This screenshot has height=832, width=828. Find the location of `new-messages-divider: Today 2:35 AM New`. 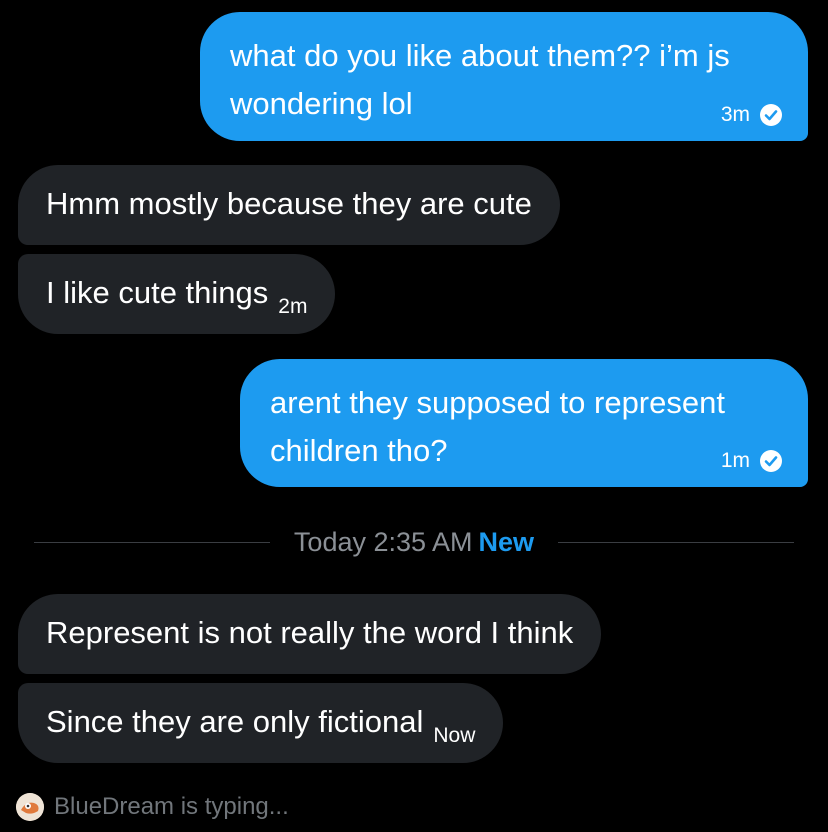

new-messages-divider: Today 2:35 AM New is located at coordinates (414, 542).